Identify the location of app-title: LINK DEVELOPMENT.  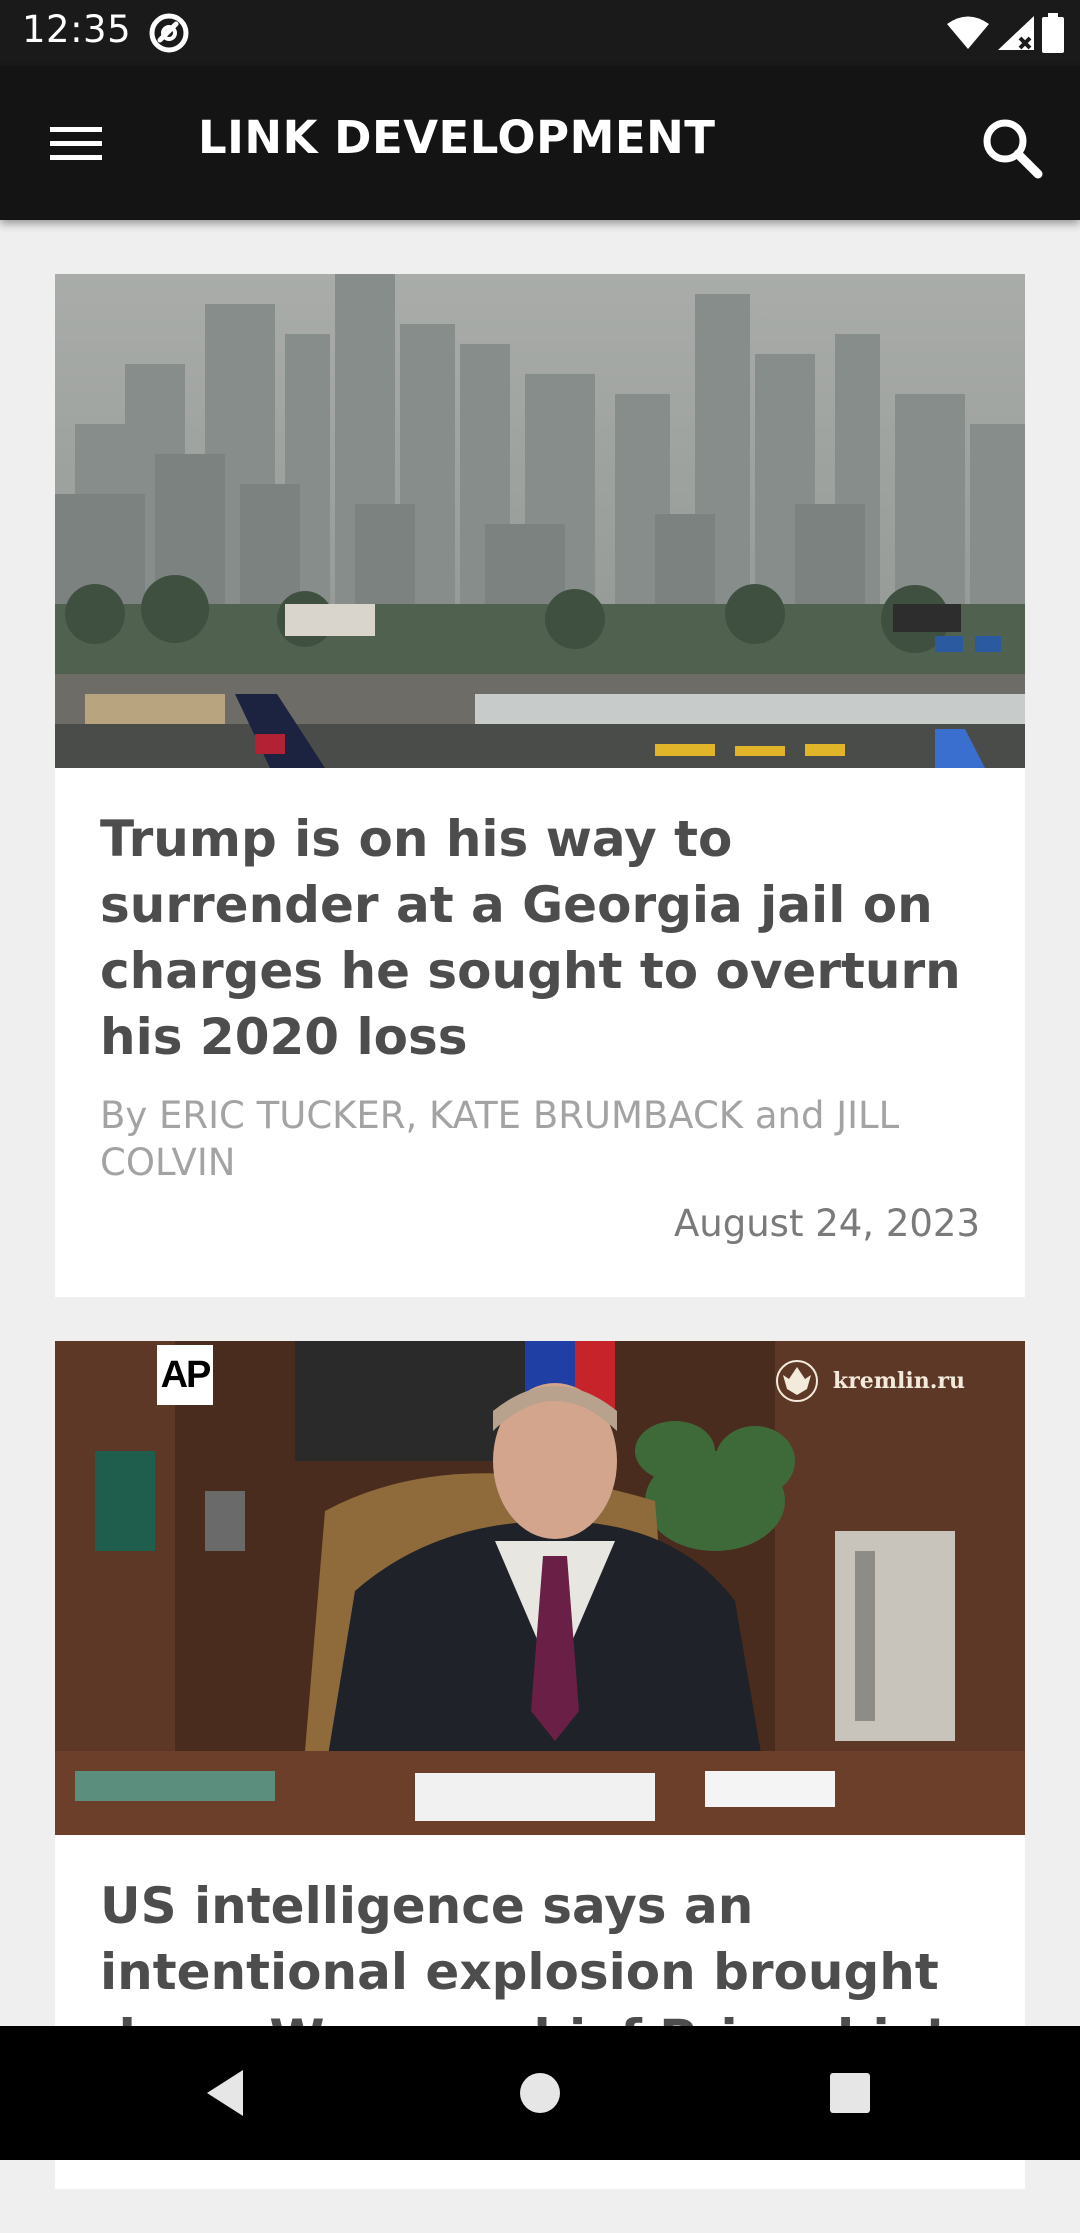
(457, 137).